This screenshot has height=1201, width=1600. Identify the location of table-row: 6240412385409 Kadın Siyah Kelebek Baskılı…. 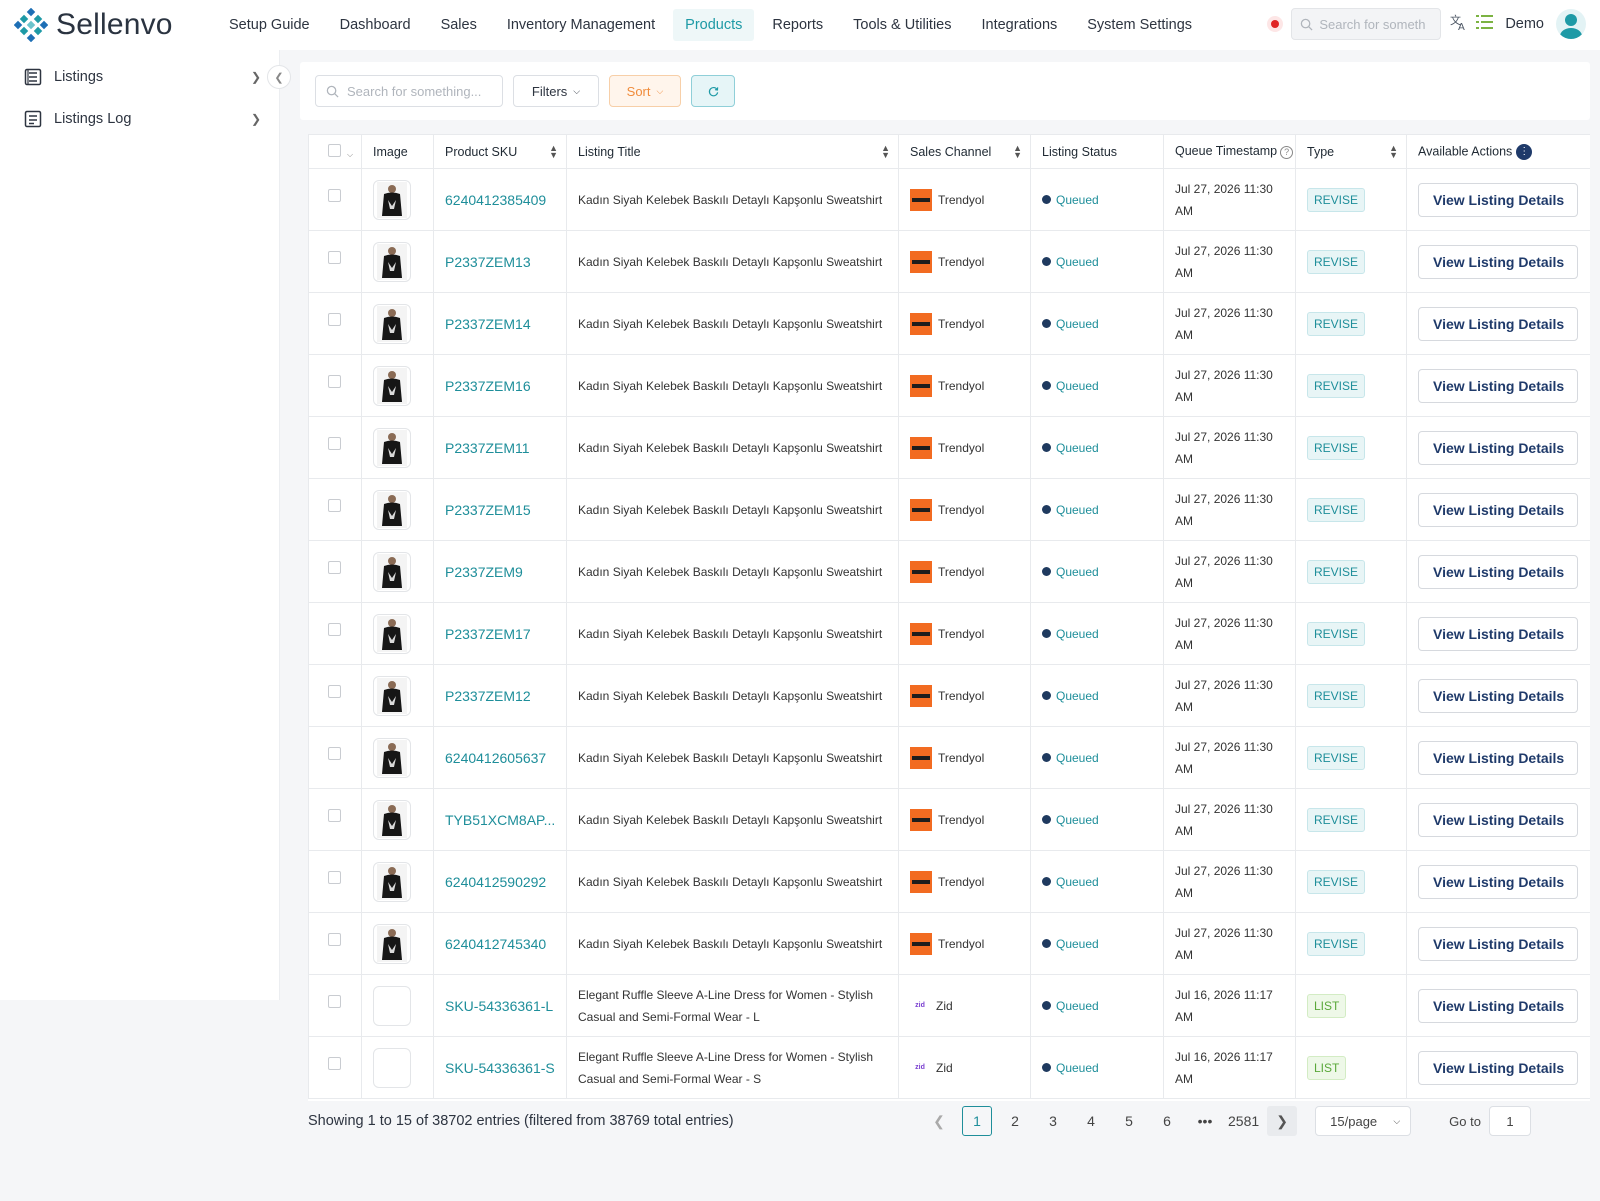
(949, 199).